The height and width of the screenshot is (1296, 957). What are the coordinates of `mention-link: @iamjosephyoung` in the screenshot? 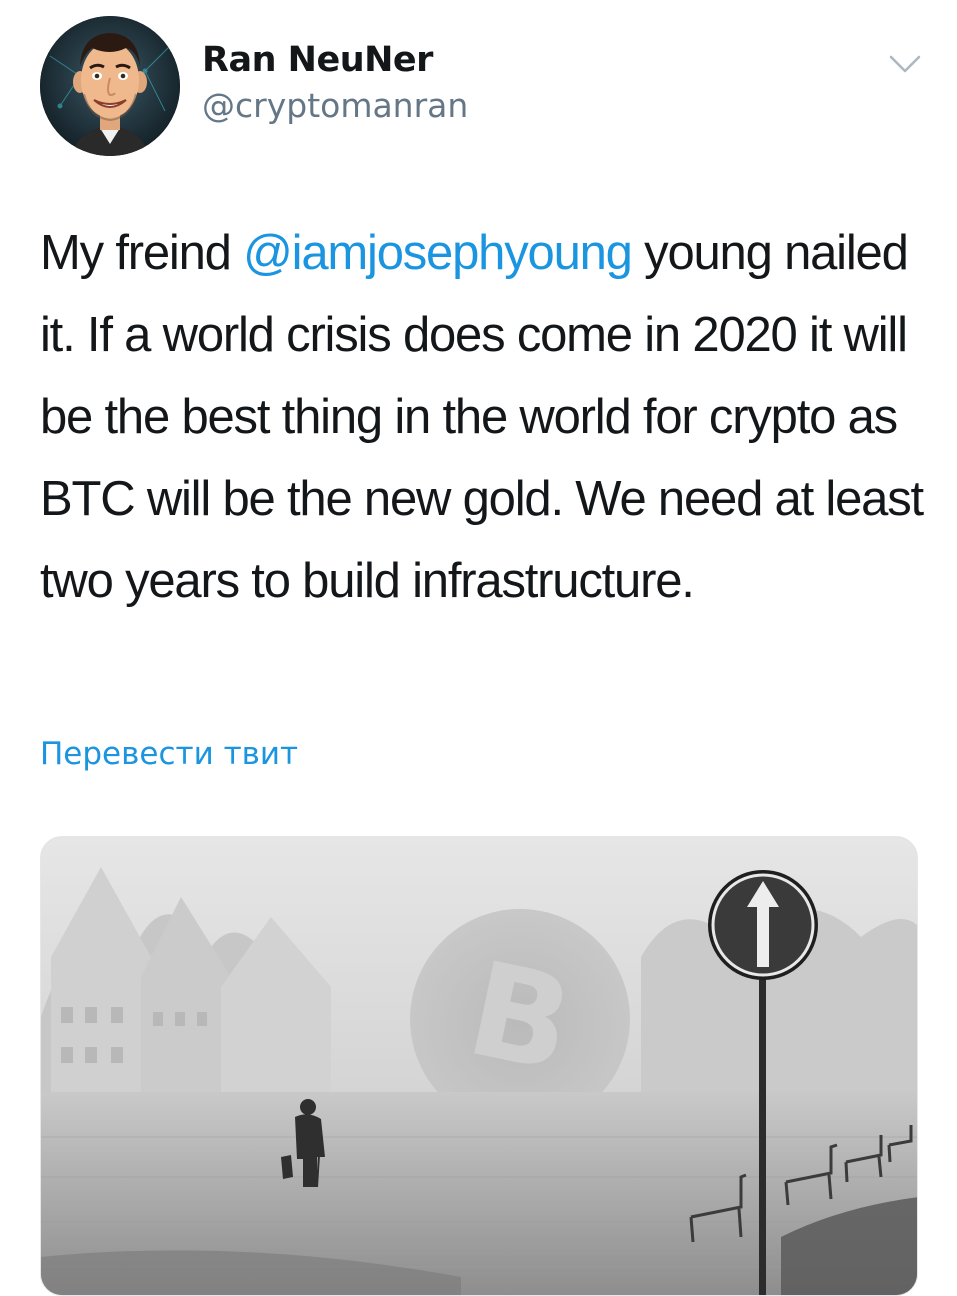 It's located at (438, 253).